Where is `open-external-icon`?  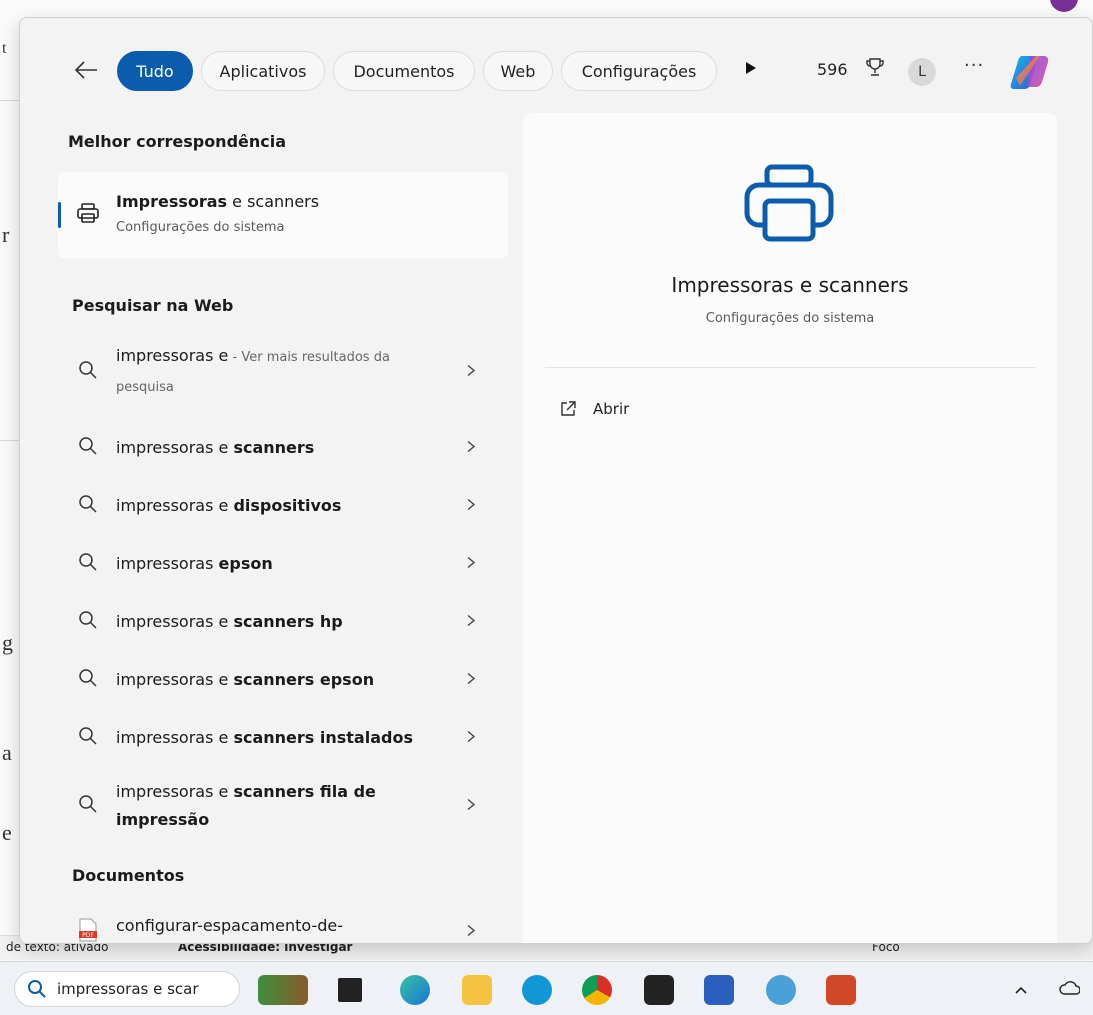 open-external-icon is located at coordinates (568, 408).